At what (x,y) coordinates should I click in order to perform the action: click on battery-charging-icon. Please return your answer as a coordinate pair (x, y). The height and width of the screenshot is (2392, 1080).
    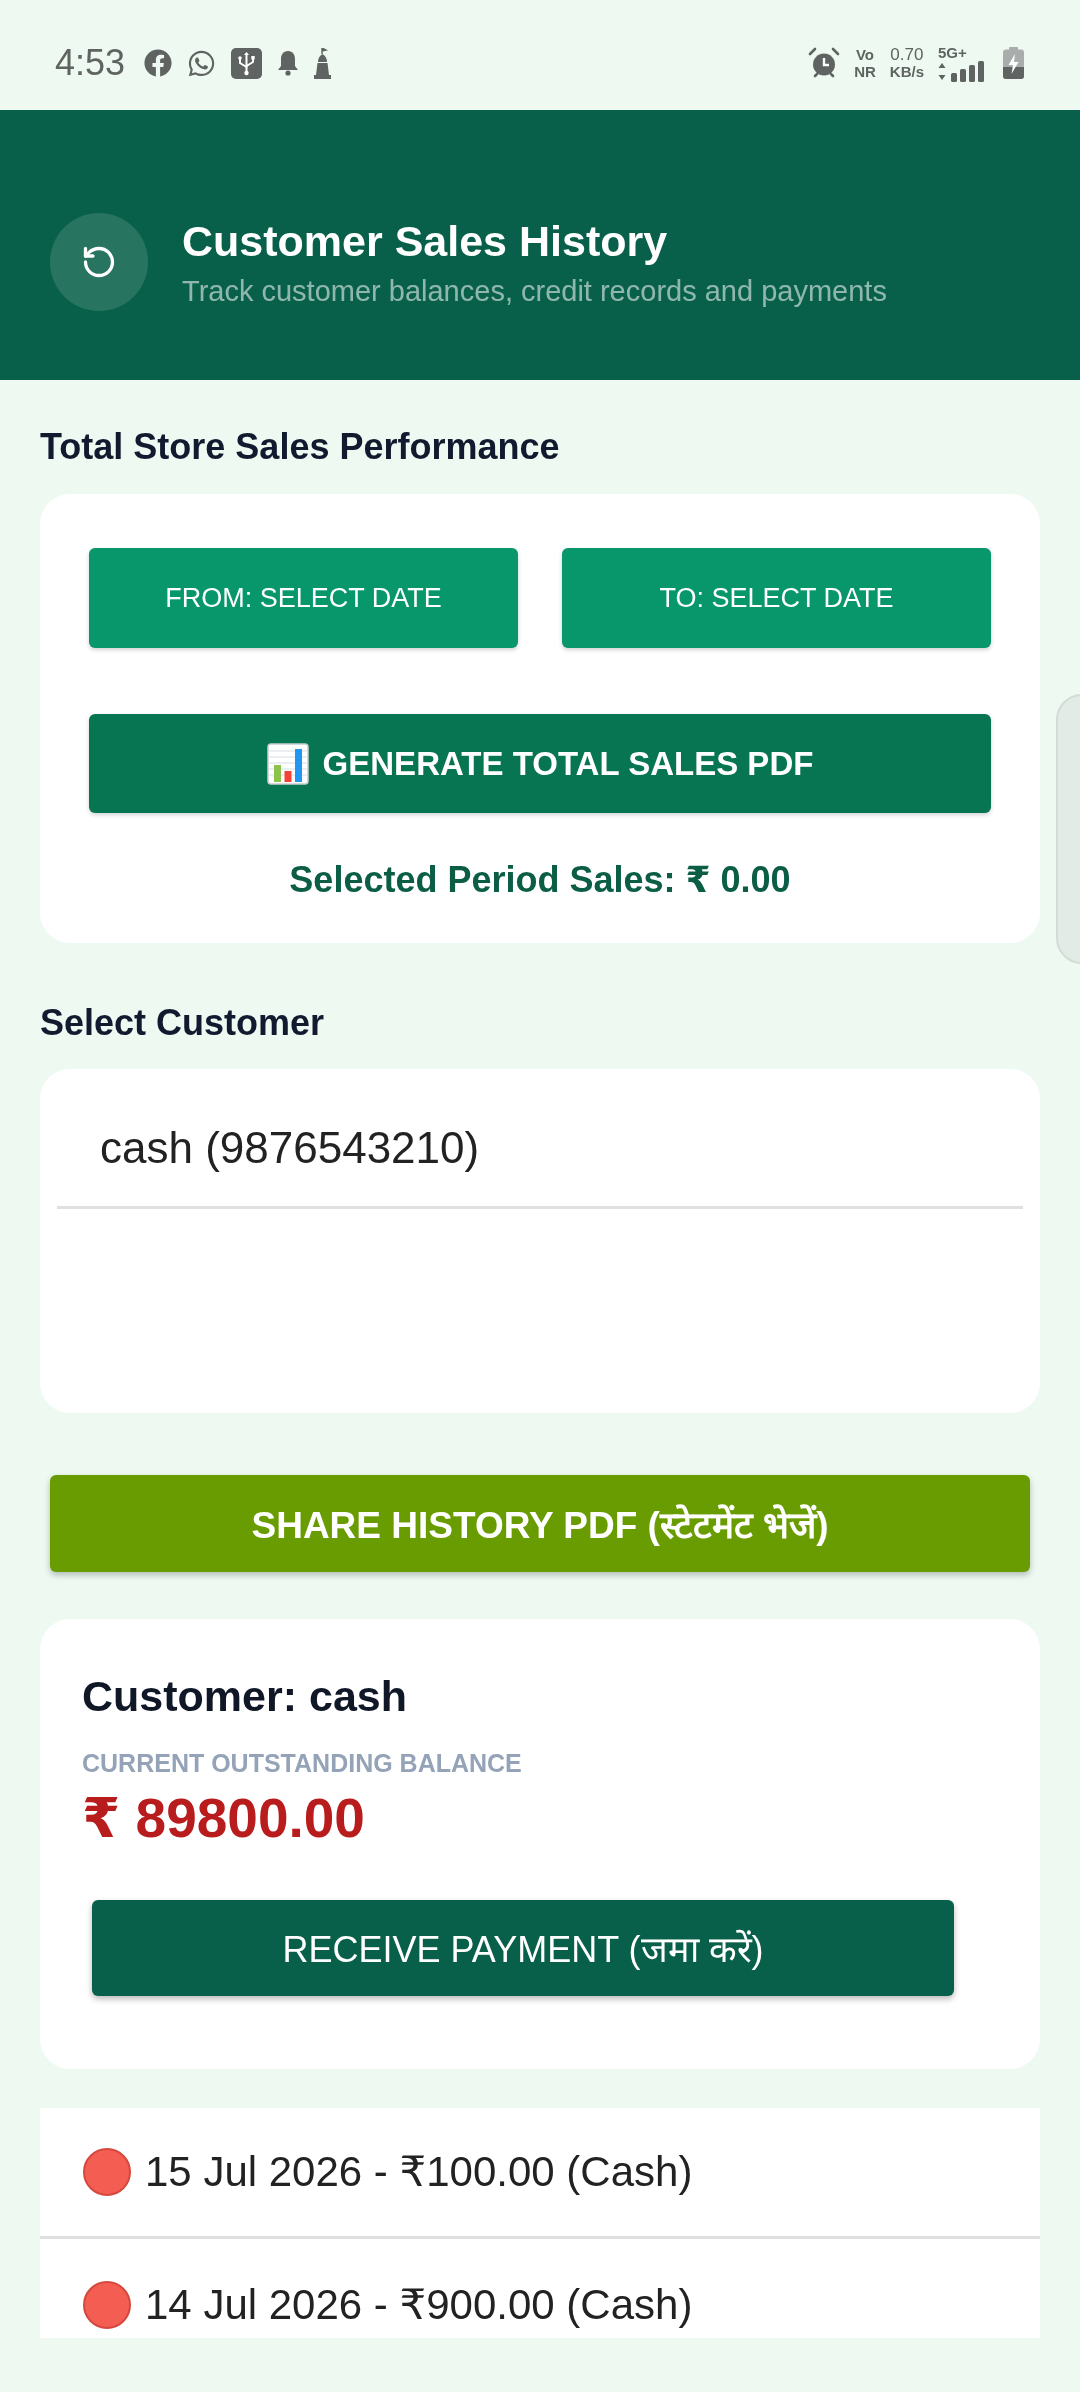
    Looking at the image, I should click on (1013, 63).